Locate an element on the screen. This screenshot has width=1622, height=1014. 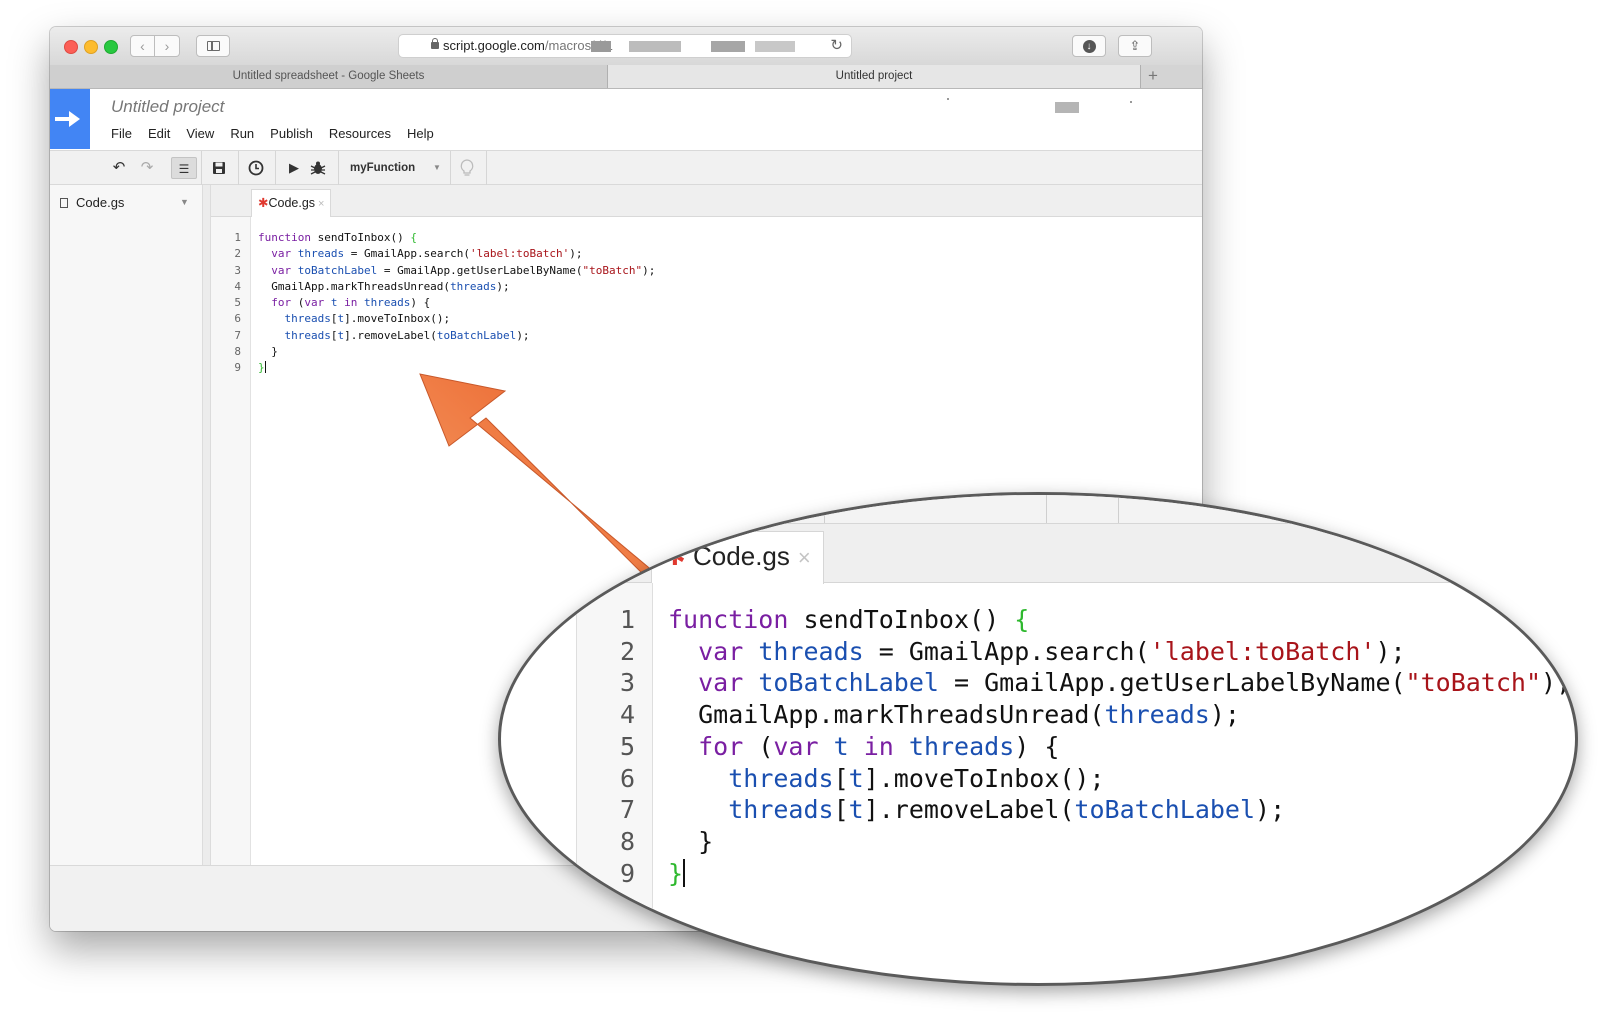
redo-icon: ↷ is located at coordinates (147, 168).